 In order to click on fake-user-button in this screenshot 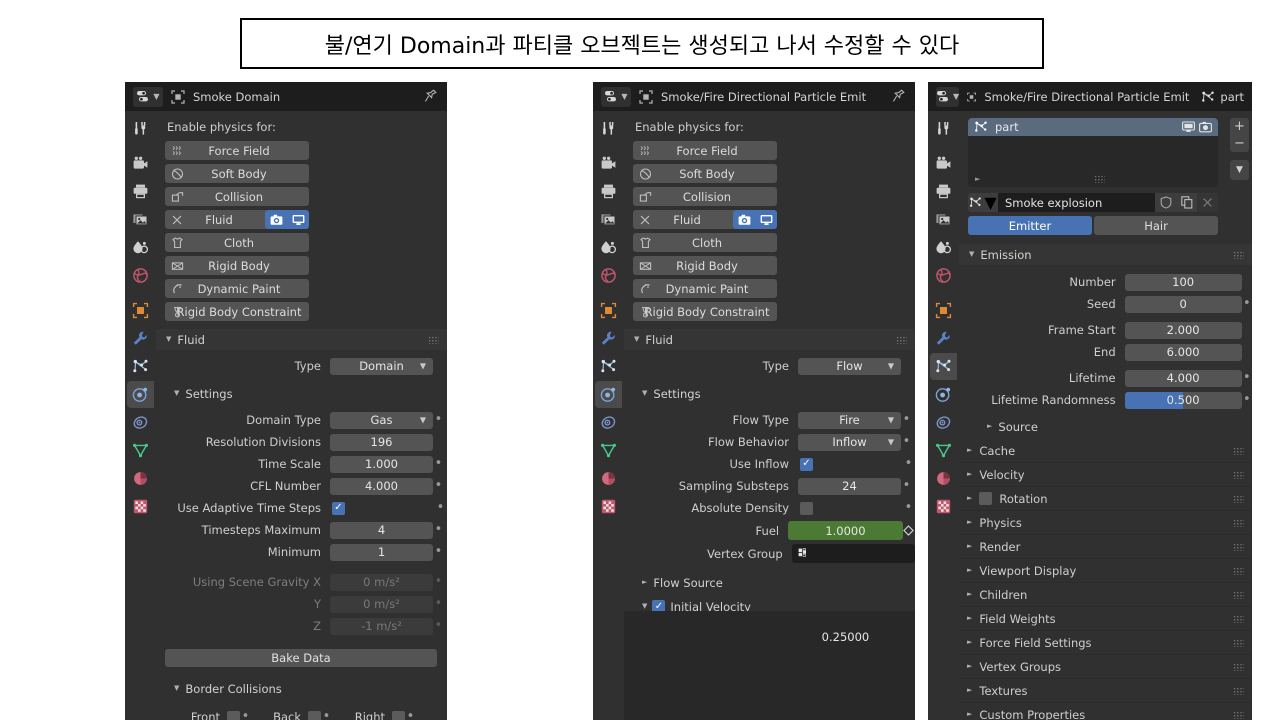, I will do `click(1165, 202)`.